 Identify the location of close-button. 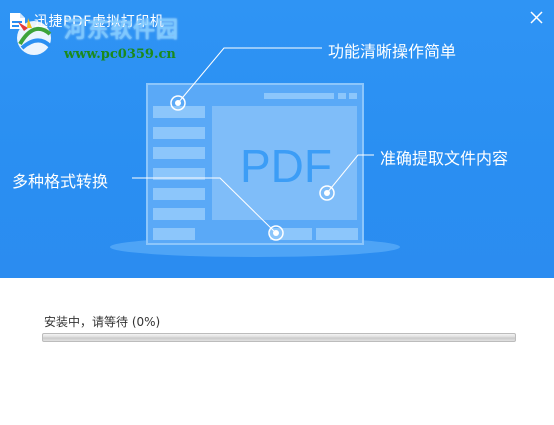
(536, 18).